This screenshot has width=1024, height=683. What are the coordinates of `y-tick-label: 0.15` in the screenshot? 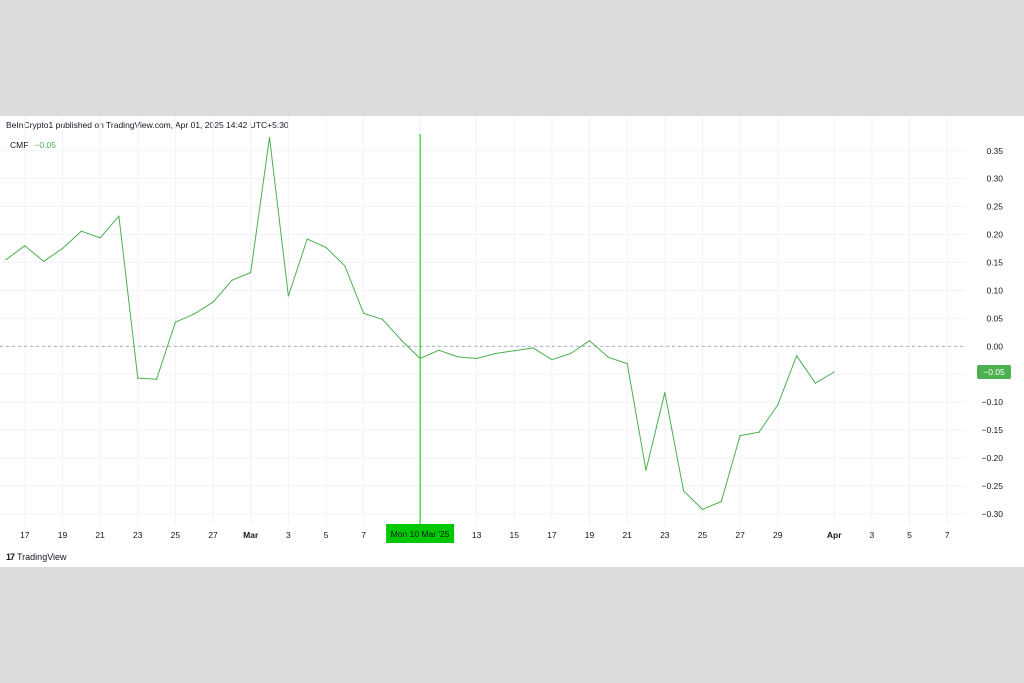 It's located at (994, 262).